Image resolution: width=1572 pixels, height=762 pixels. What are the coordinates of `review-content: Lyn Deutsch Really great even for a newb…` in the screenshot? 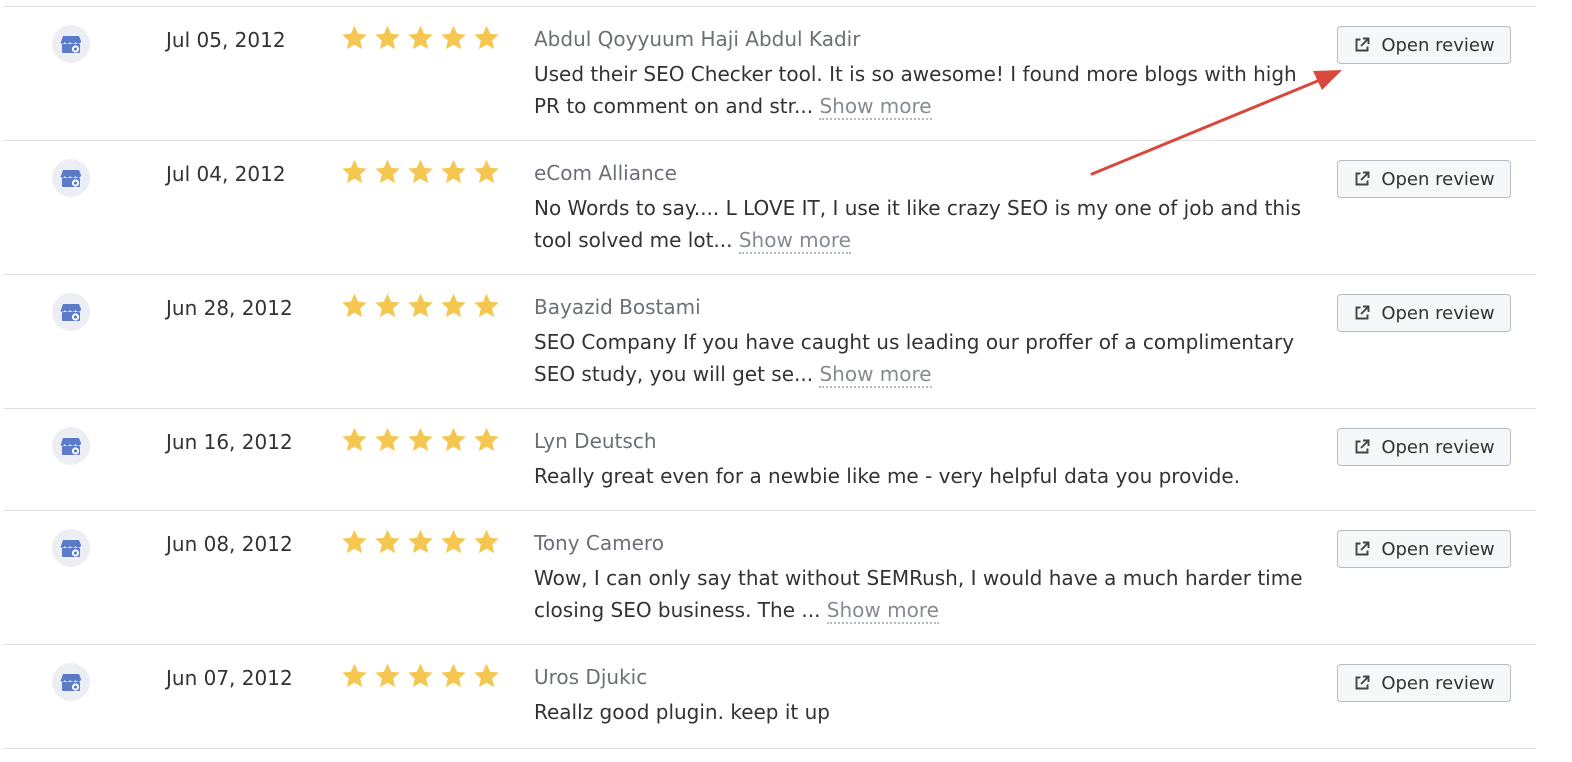 It's located at (919, 459).